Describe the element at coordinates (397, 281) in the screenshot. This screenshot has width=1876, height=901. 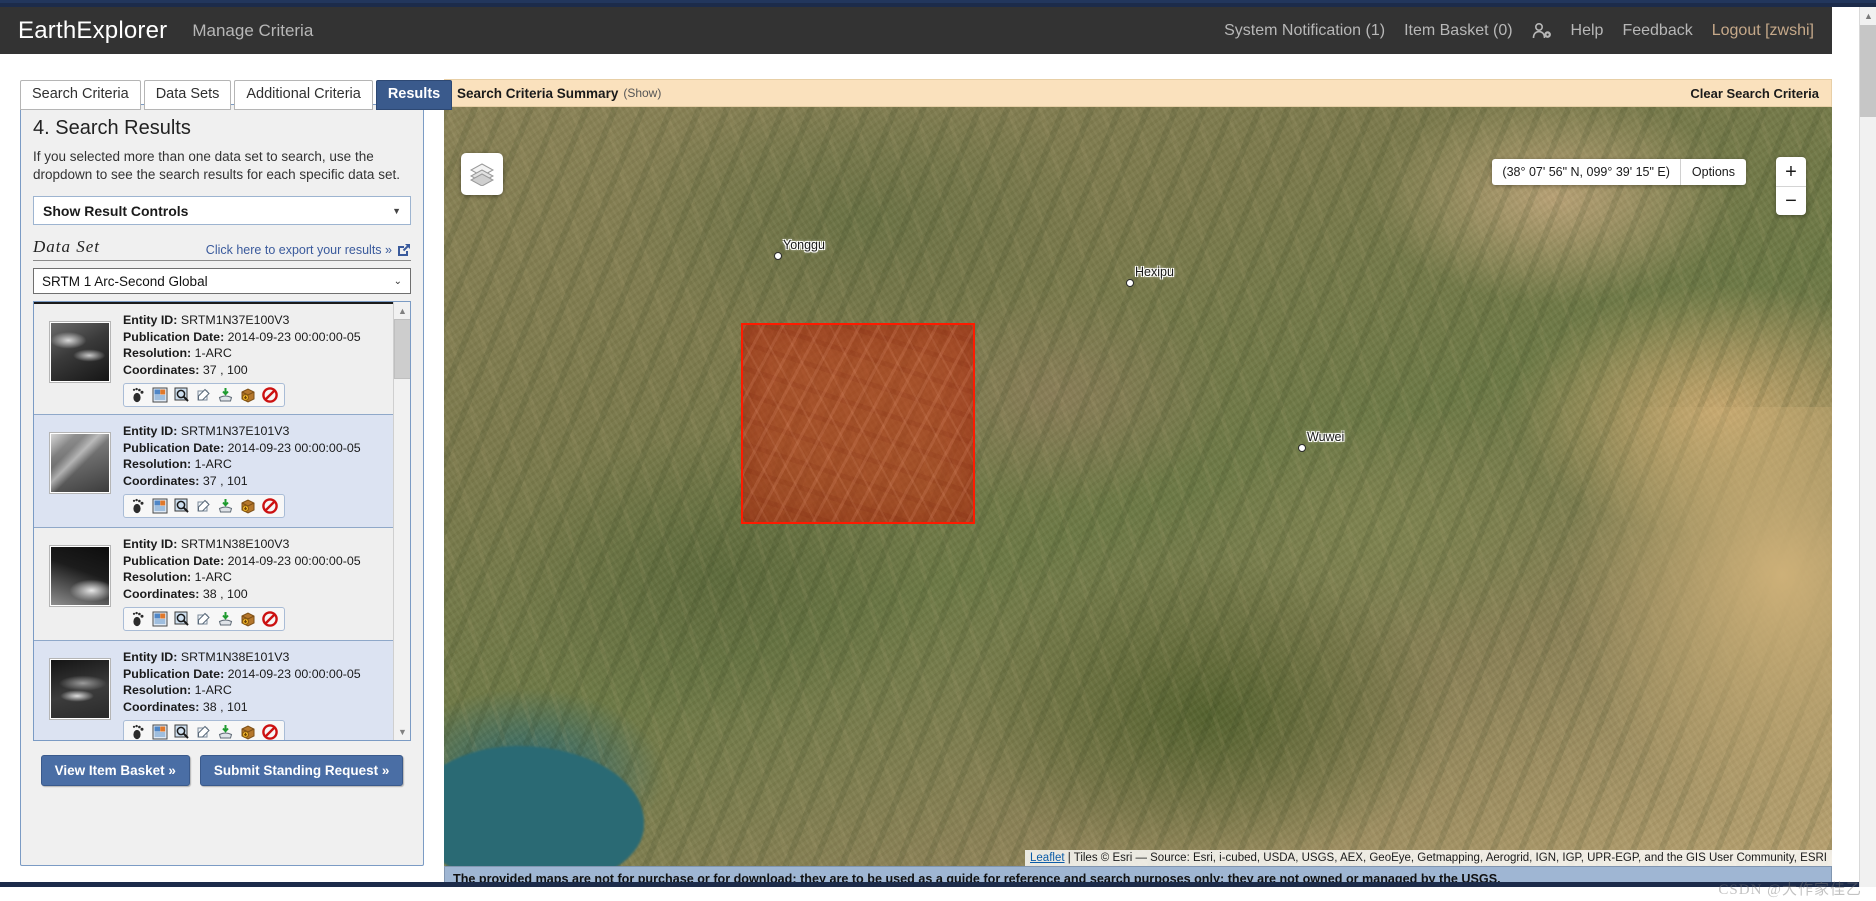
I see `chevron-down-icon: ⌄` at that location.